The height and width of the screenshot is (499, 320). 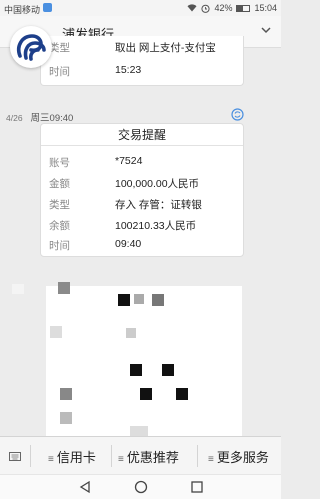 What do you see at coordinates (128, 244) in the screenshot?
I see `row-value: 09:40` at bounding box center [128, 244].